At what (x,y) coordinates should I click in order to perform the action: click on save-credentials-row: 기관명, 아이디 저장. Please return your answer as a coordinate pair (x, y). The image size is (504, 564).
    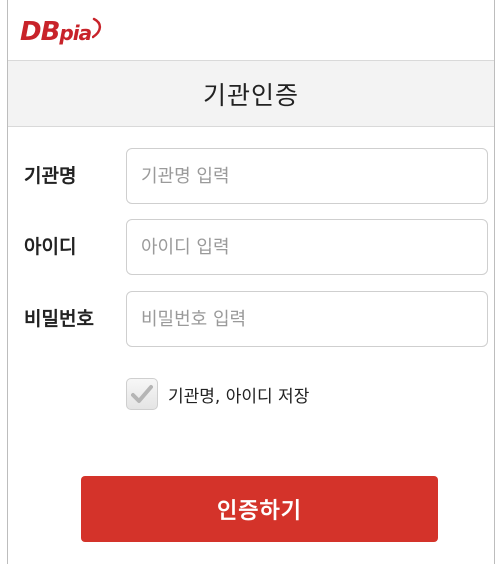
    Looking at the image, I should click on (217, 394).